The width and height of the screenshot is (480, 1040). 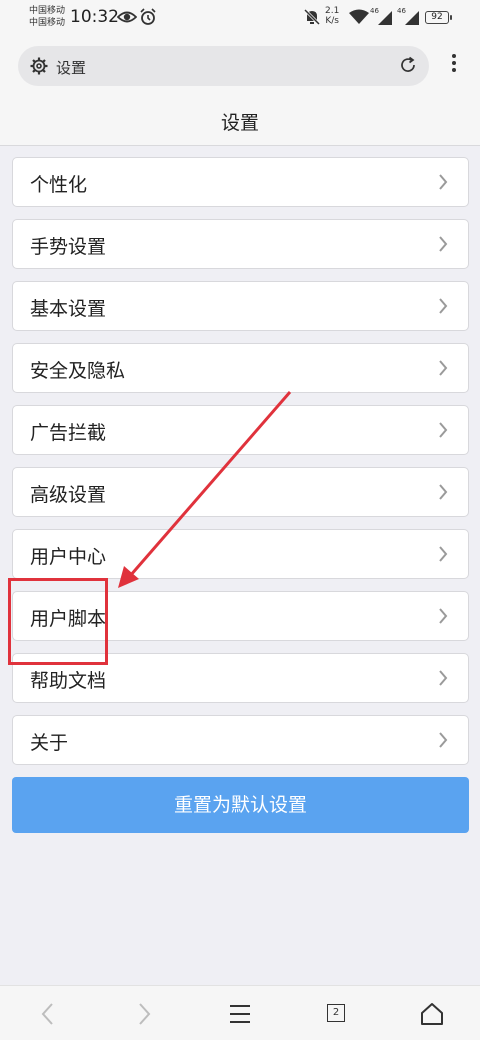 I want to click on page-header: 设置, so click(x=240, y=121).